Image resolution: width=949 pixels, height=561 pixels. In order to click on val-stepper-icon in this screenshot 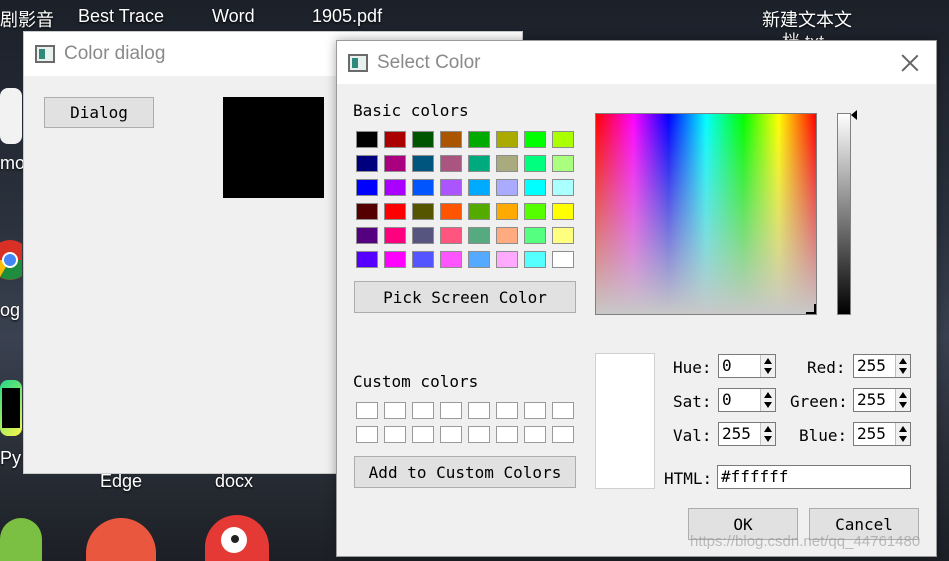, I will do `click(767, 434)`.